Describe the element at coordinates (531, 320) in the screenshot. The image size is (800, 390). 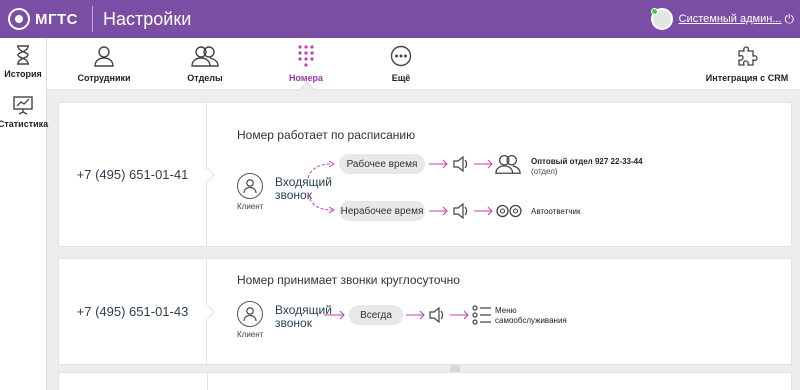
I see `destination-menu-line2: самообслуживания` at that location.